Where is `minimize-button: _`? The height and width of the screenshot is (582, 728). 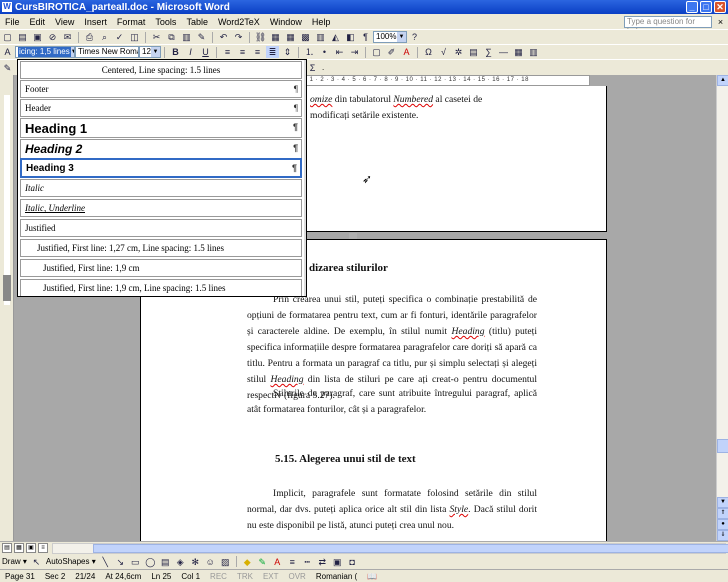 minimize-button: _ is located at coordinates (692, 7).